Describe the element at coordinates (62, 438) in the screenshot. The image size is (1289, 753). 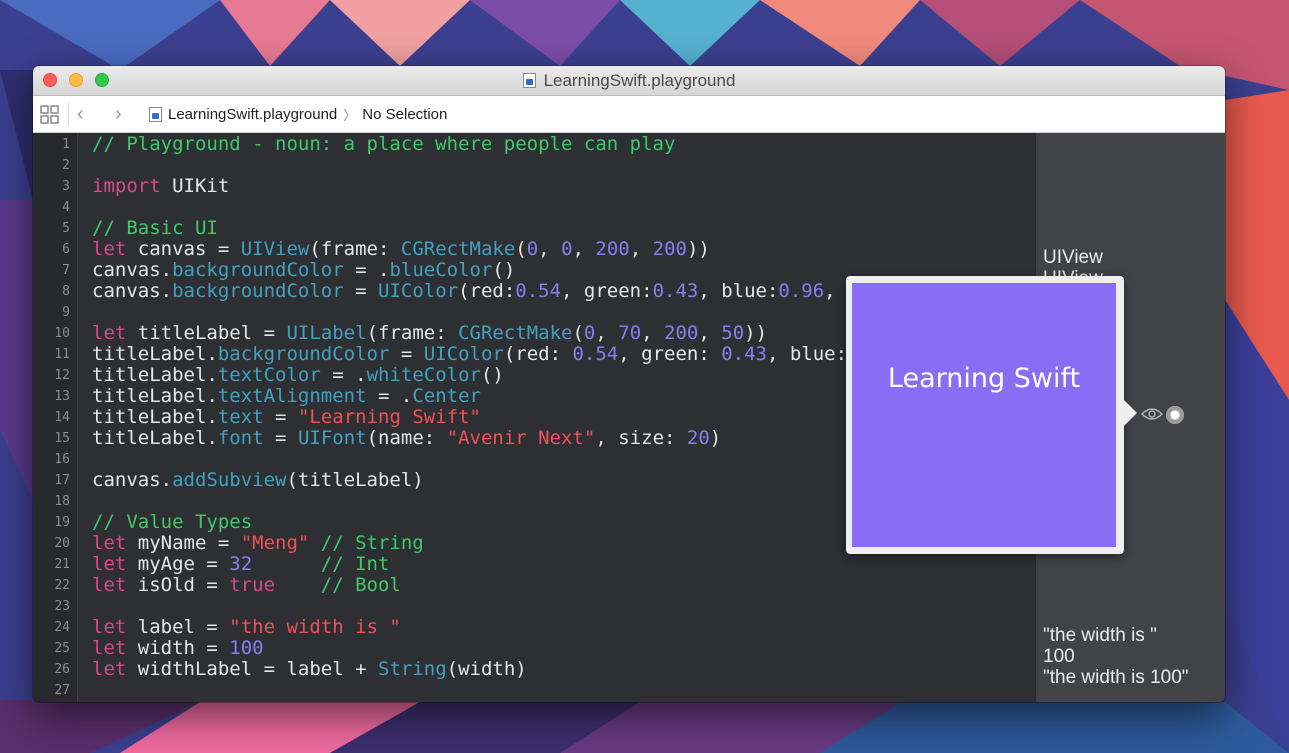
I see `line-number: 15` at that location.